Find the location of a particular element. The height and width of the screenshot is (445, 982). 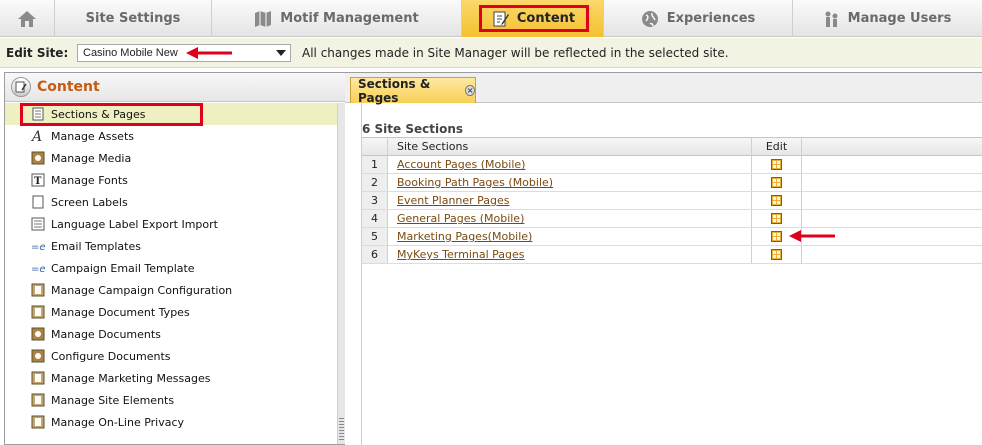

users-icon is located at coordinates (832, 19).